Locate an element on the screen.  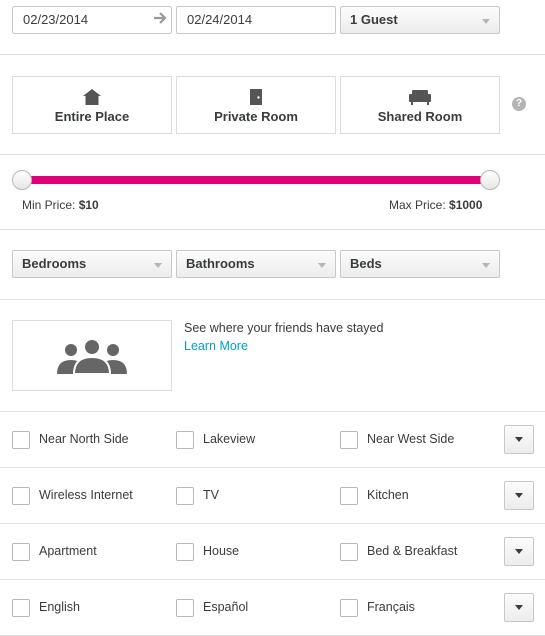
expand-property-types-button is located at coordinates (519, 551).